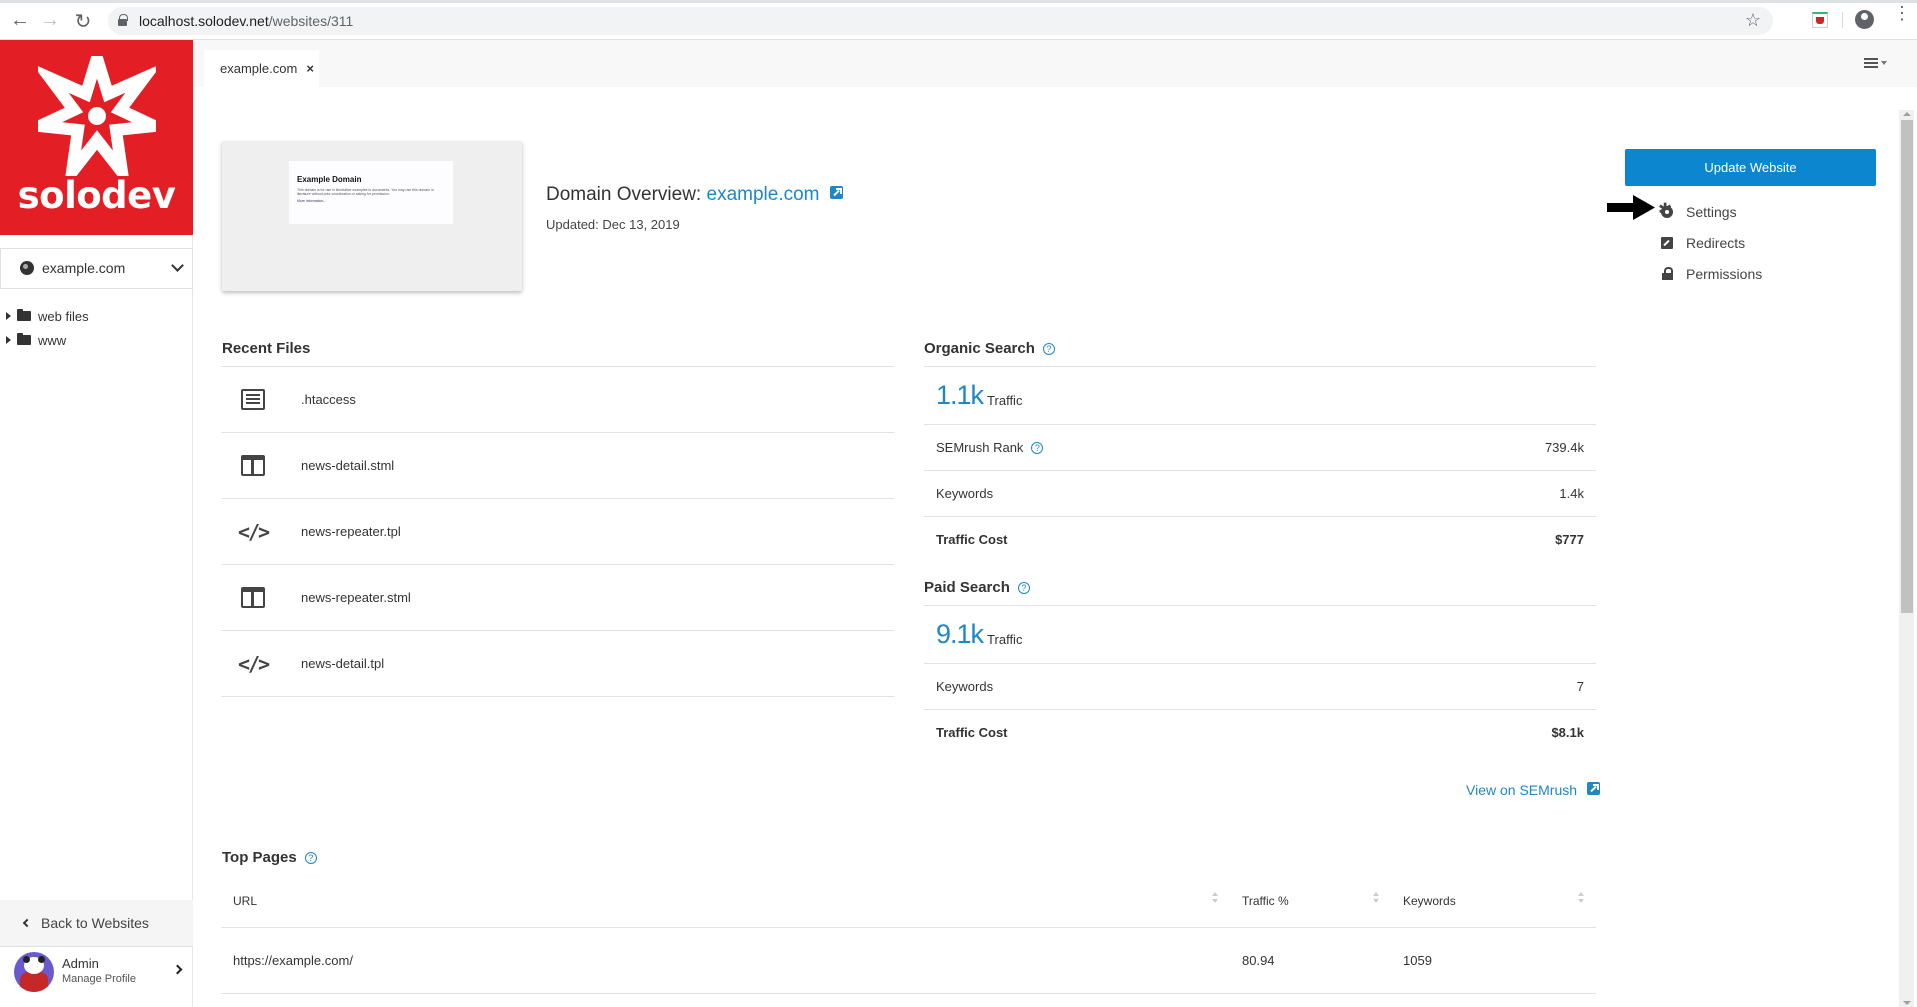 Image resolution: width=1917 pixels, height=1007 pixels. Describe the element at coordinates (1260, 447) in the screenshot. I see `semrush-rank-row: SEMrush Rank? 739.4k` at that location.